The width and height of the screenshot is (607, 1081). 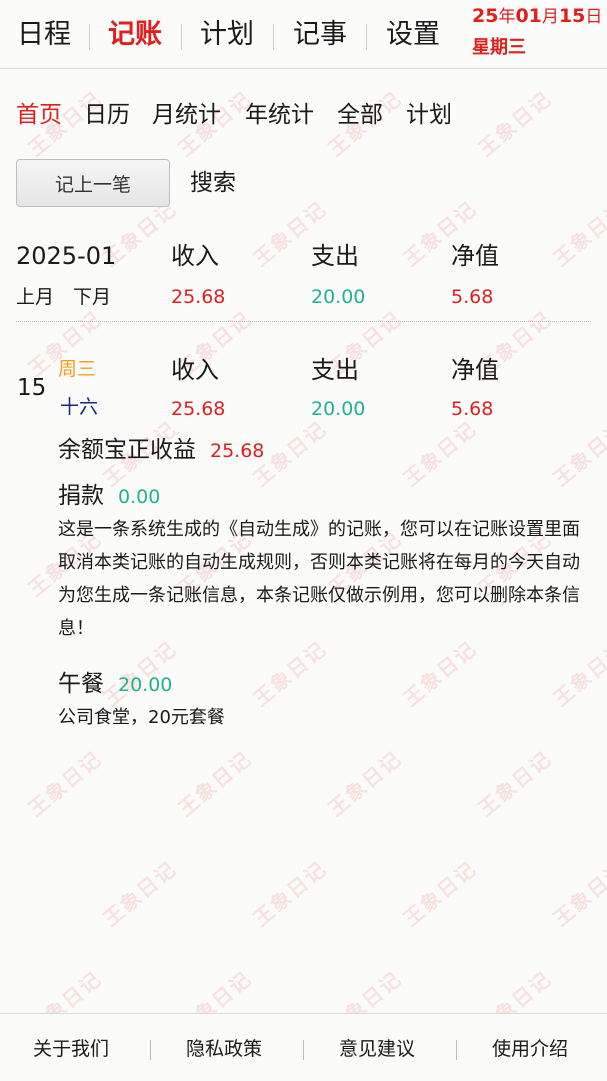 I want to click on day-net-label: 净值, so click(x=475, y=370).